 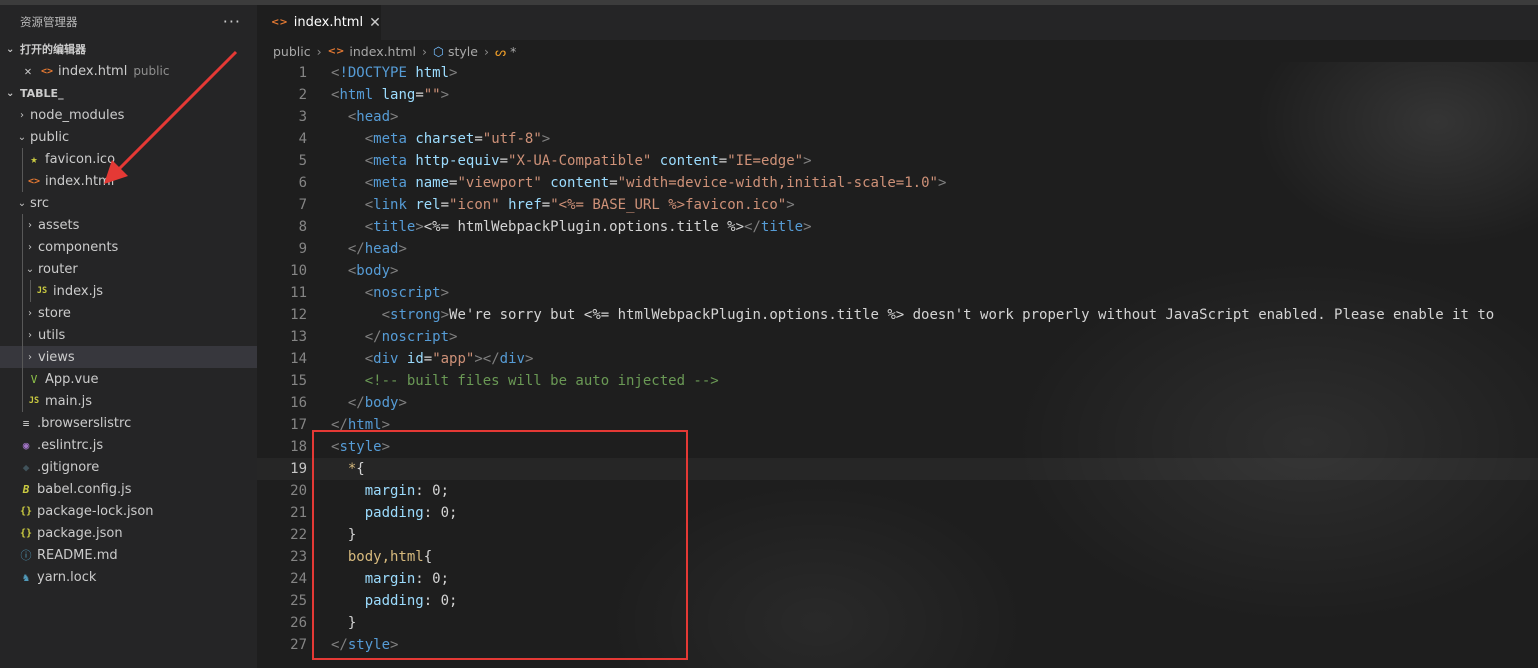 I want to click on tree-item: ⌄ public, so click(x=128, y=137).